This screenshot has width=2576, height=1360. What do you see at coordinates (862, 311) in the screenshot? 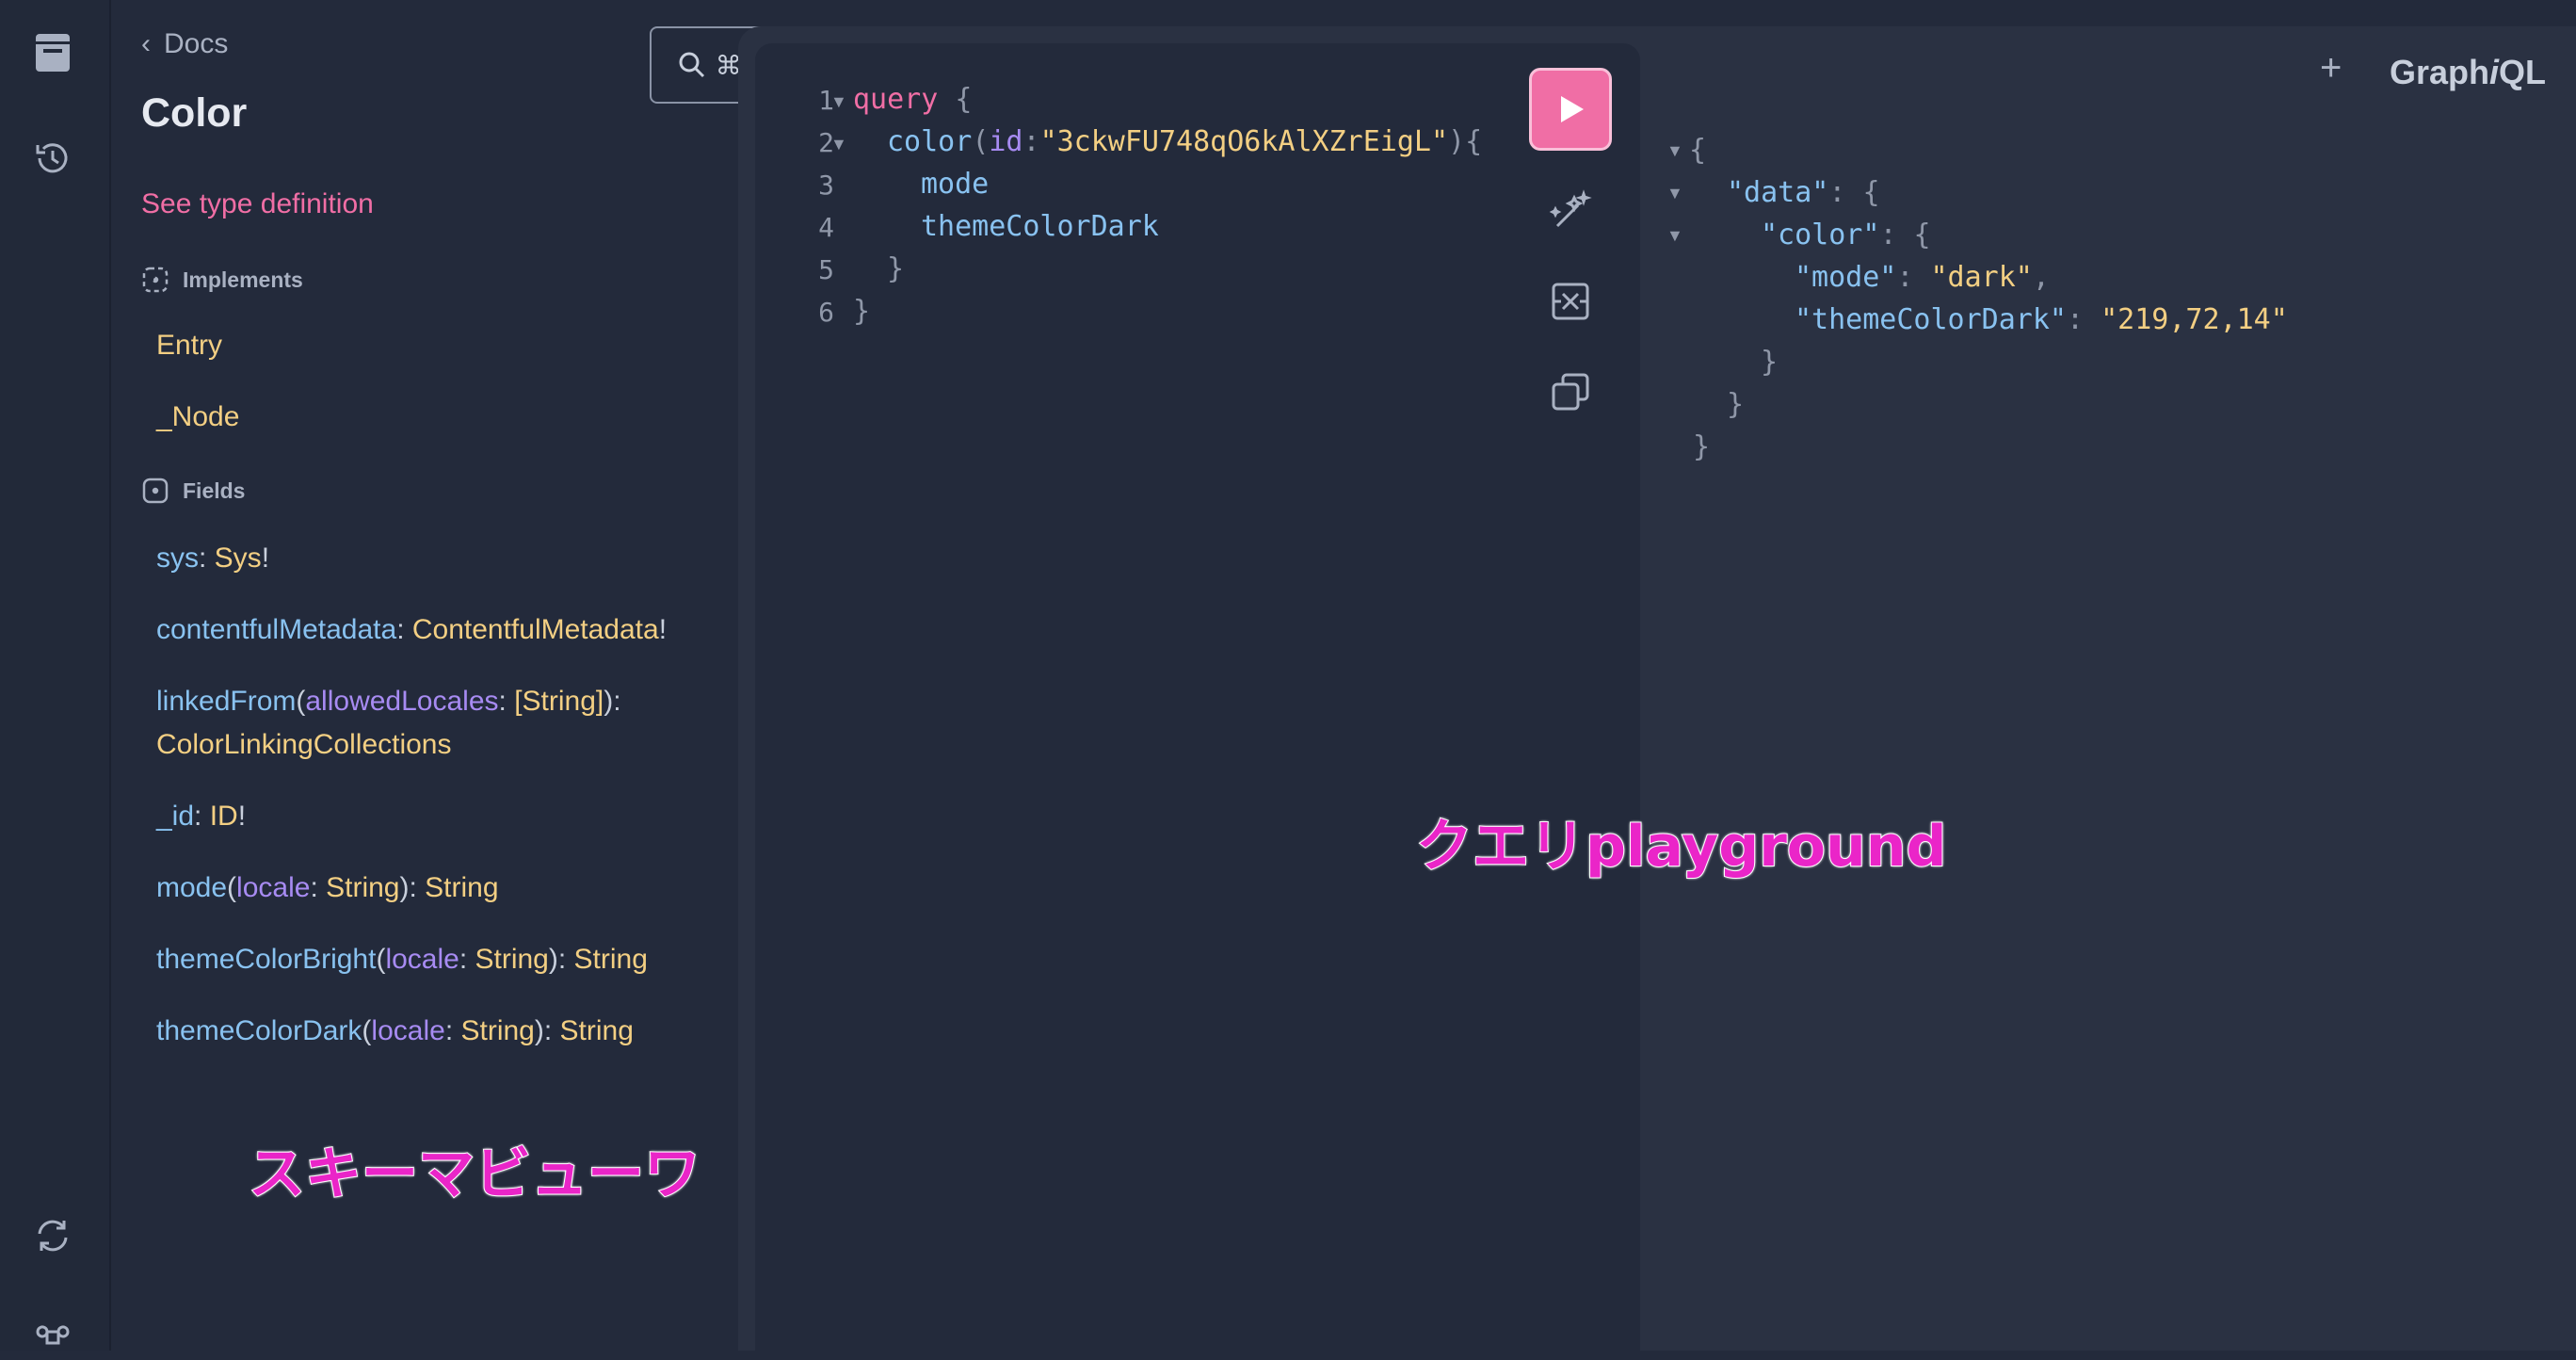
I see `code-line-6: }` at bounding box center [862, 311].